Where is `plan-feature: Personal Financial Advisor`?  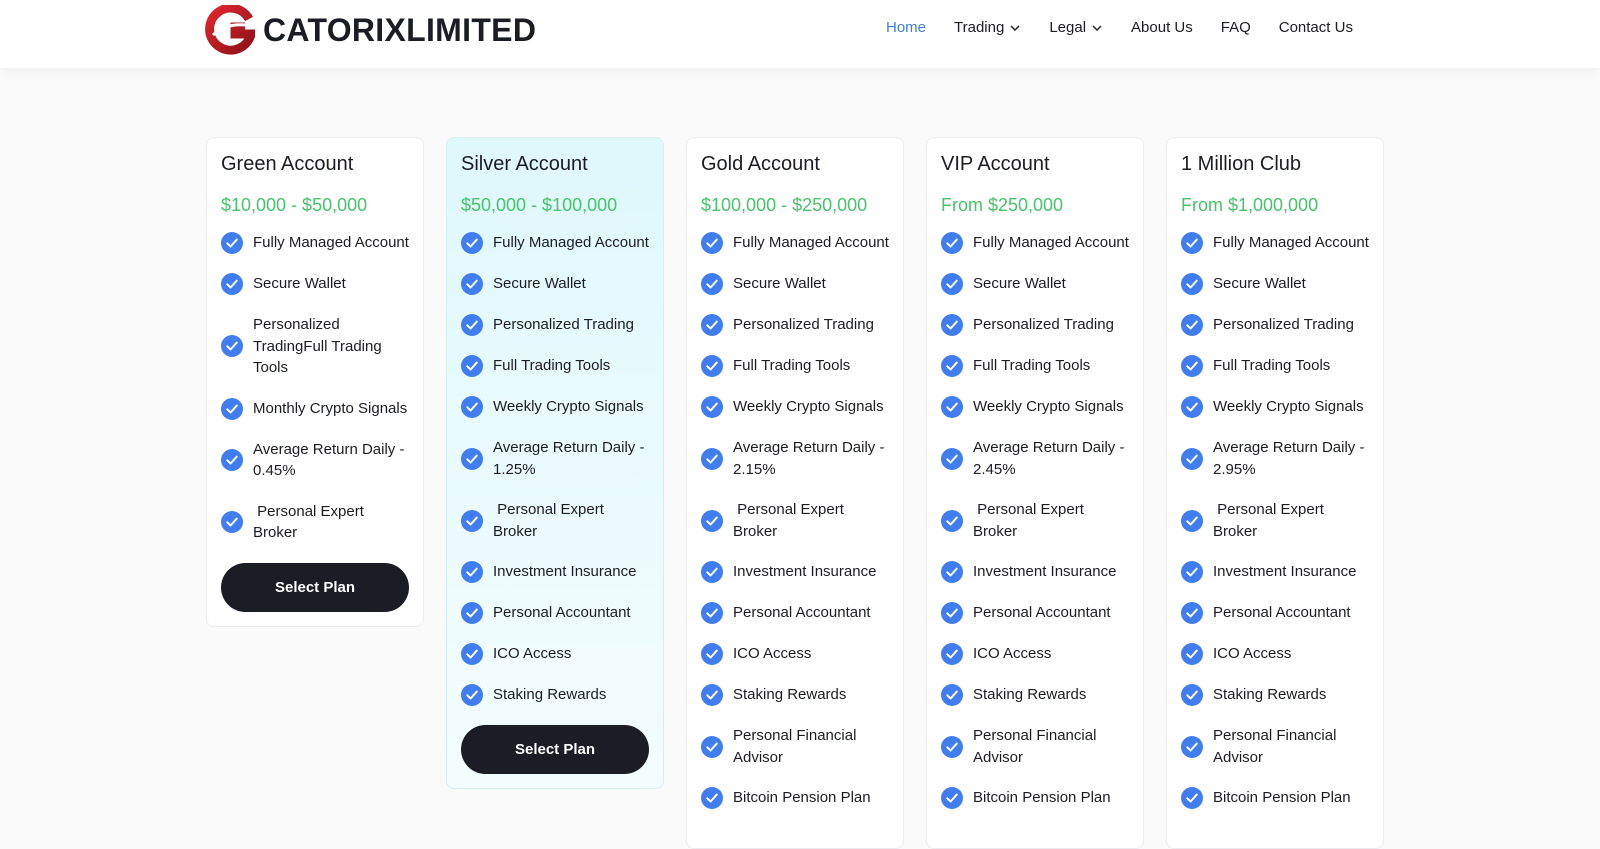
plan-feature: Personal Financial Advisor is located at coordinates (1035, 746).